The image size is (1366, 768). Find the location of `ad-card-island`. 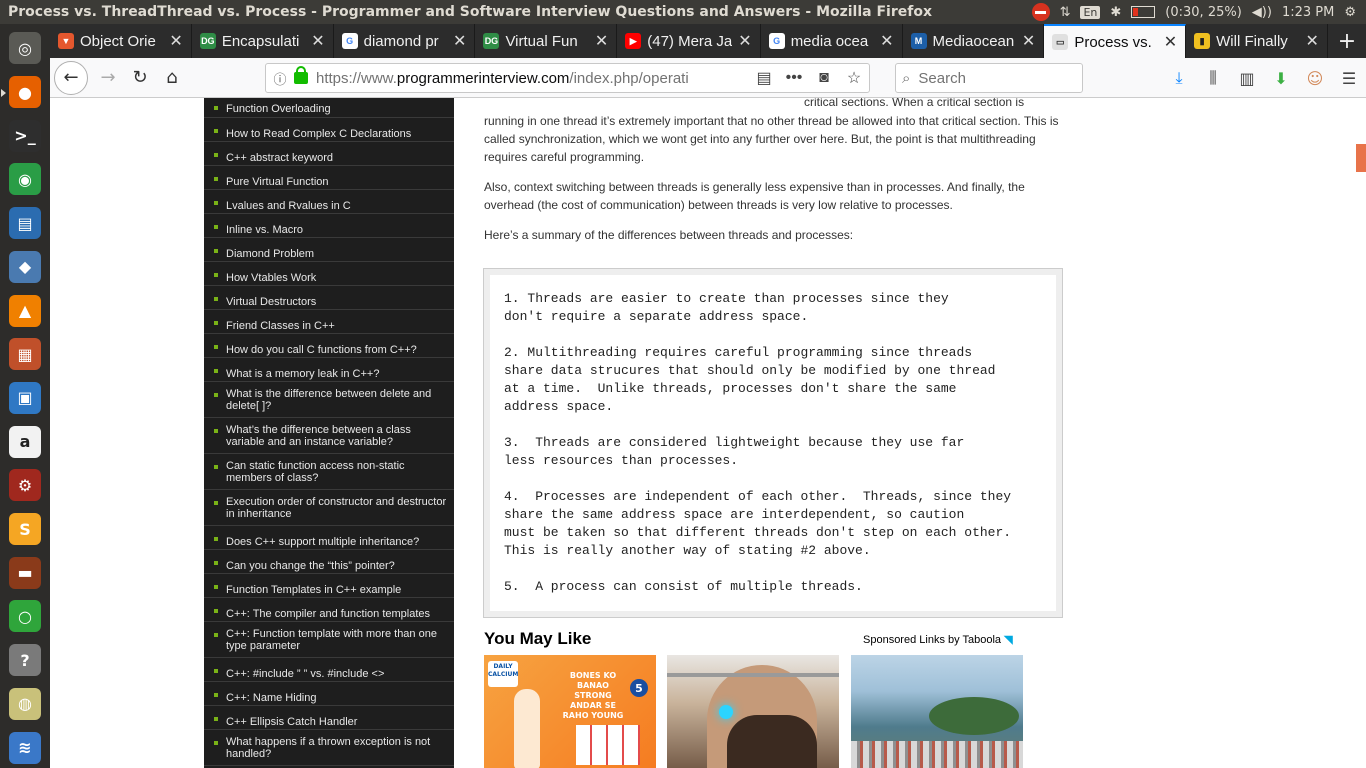

ad-card-island is located at coordinates (937, 711).